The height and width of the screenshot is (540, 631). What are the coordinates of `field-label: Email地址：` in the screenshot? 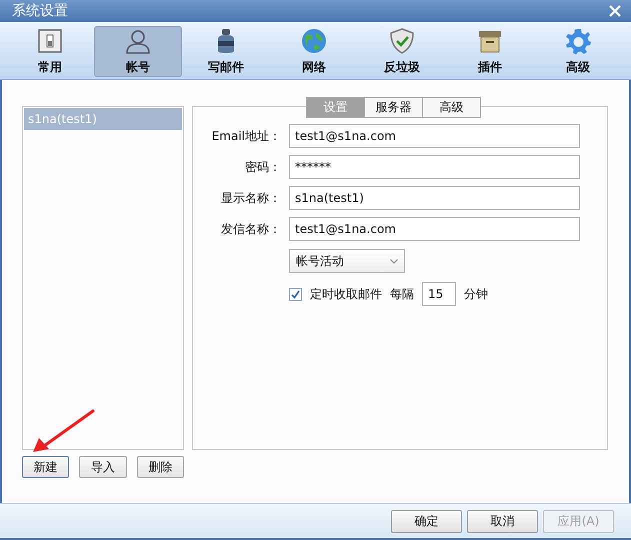 It's located at (245, 136).